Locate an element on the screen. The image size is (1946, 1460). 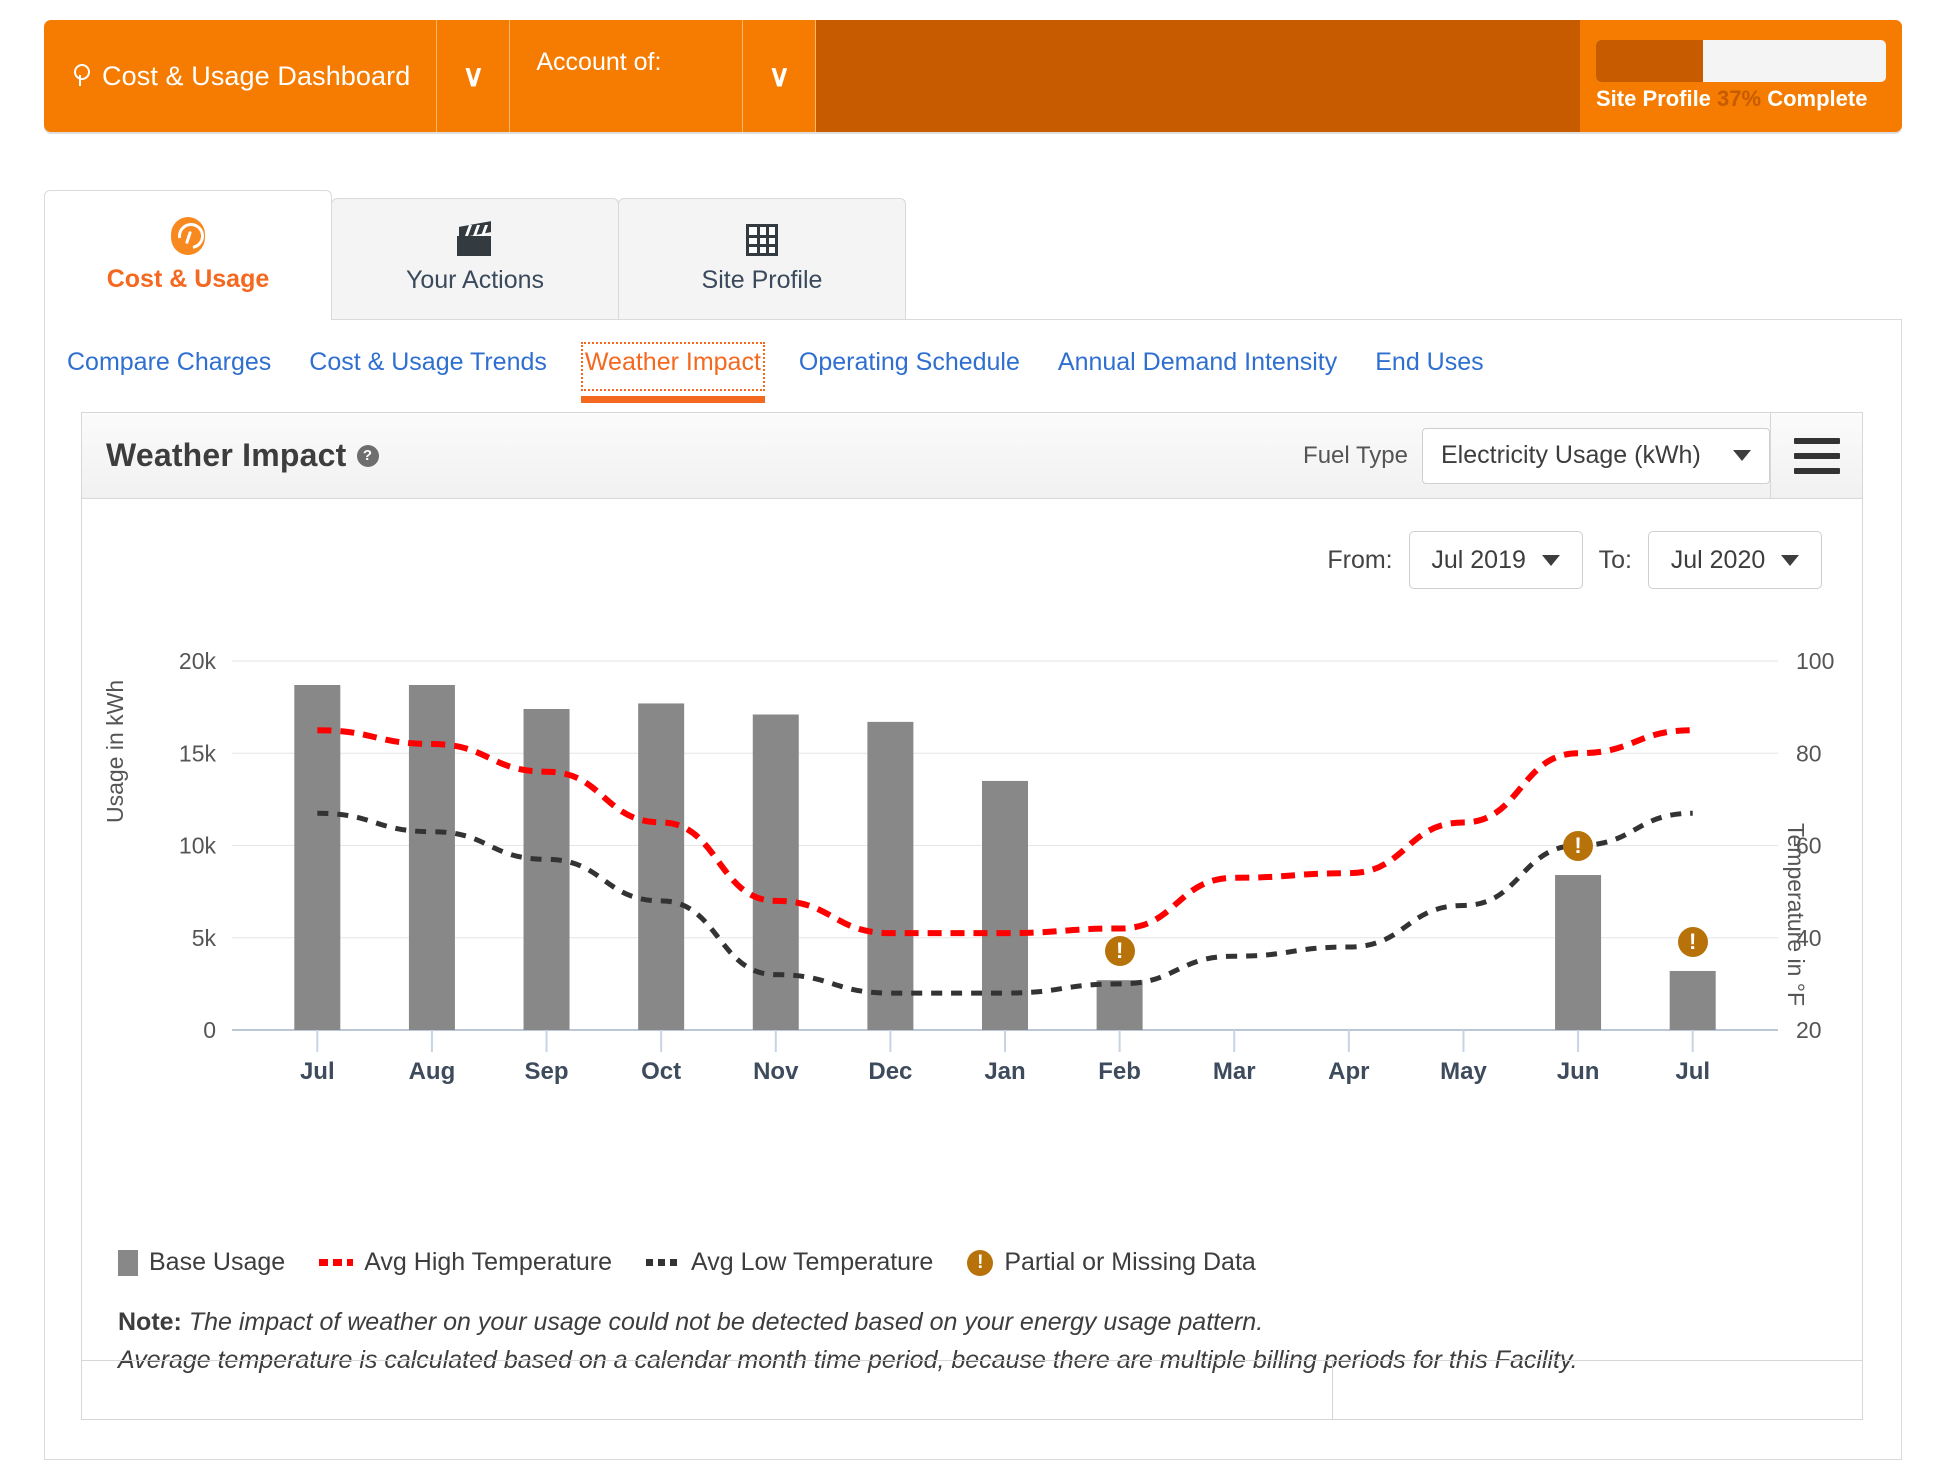
active-tab-underline is located at coordinates (672, 399).